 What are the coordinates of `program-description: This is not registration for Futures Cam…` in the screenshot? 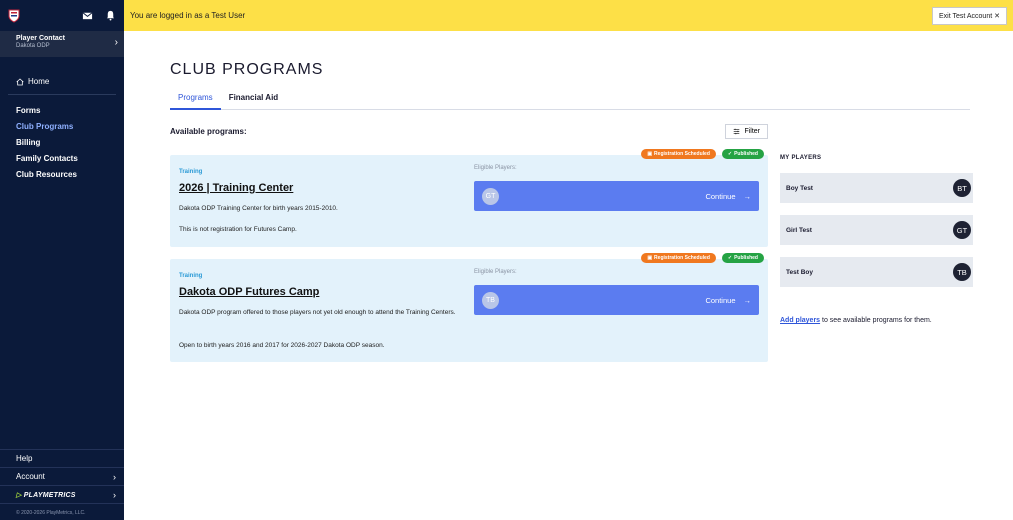 It's located at (238, 229).